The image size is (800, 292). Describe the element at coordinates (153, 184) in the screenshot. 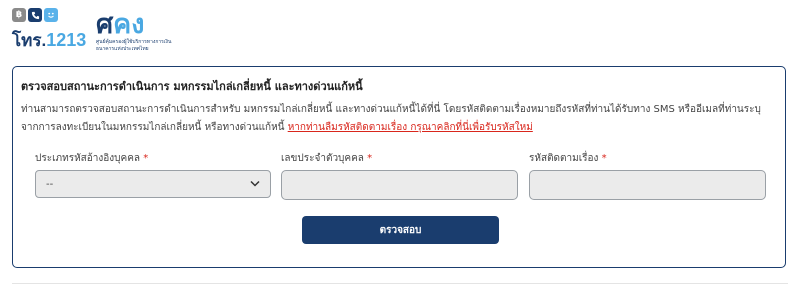

I see `reference-type-select: --` at that location.